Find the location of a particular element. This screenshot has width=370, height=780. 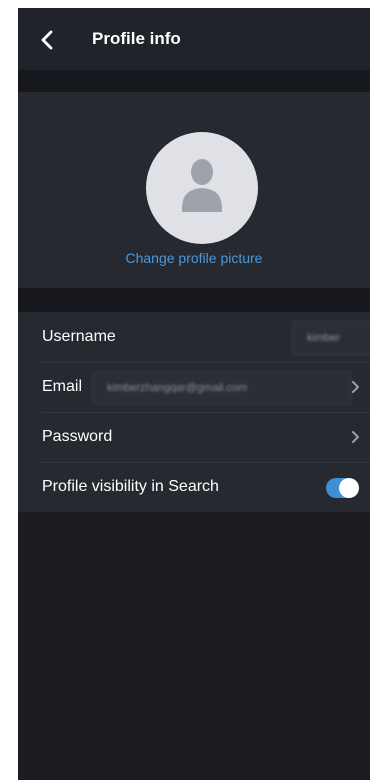

back-button is located at coordinates (48, 40).